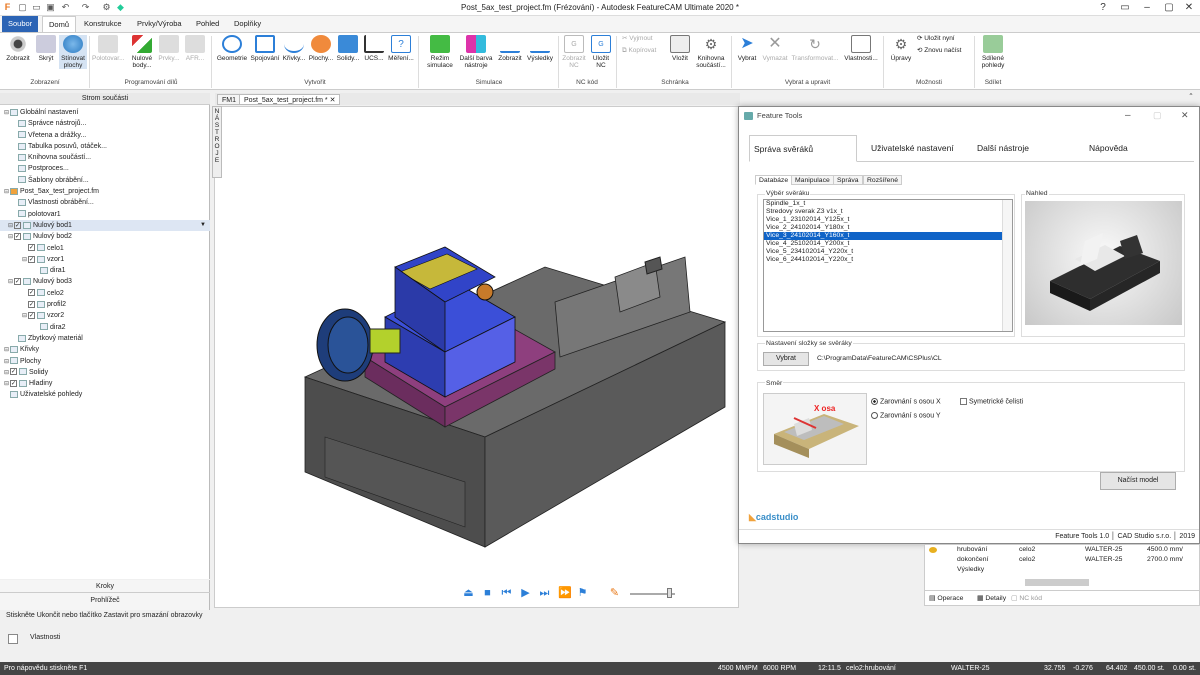 The width and height of the screenshot is (1200, 675). I want to click on sim-mode-button: Režim simulace, so click(440, 52).